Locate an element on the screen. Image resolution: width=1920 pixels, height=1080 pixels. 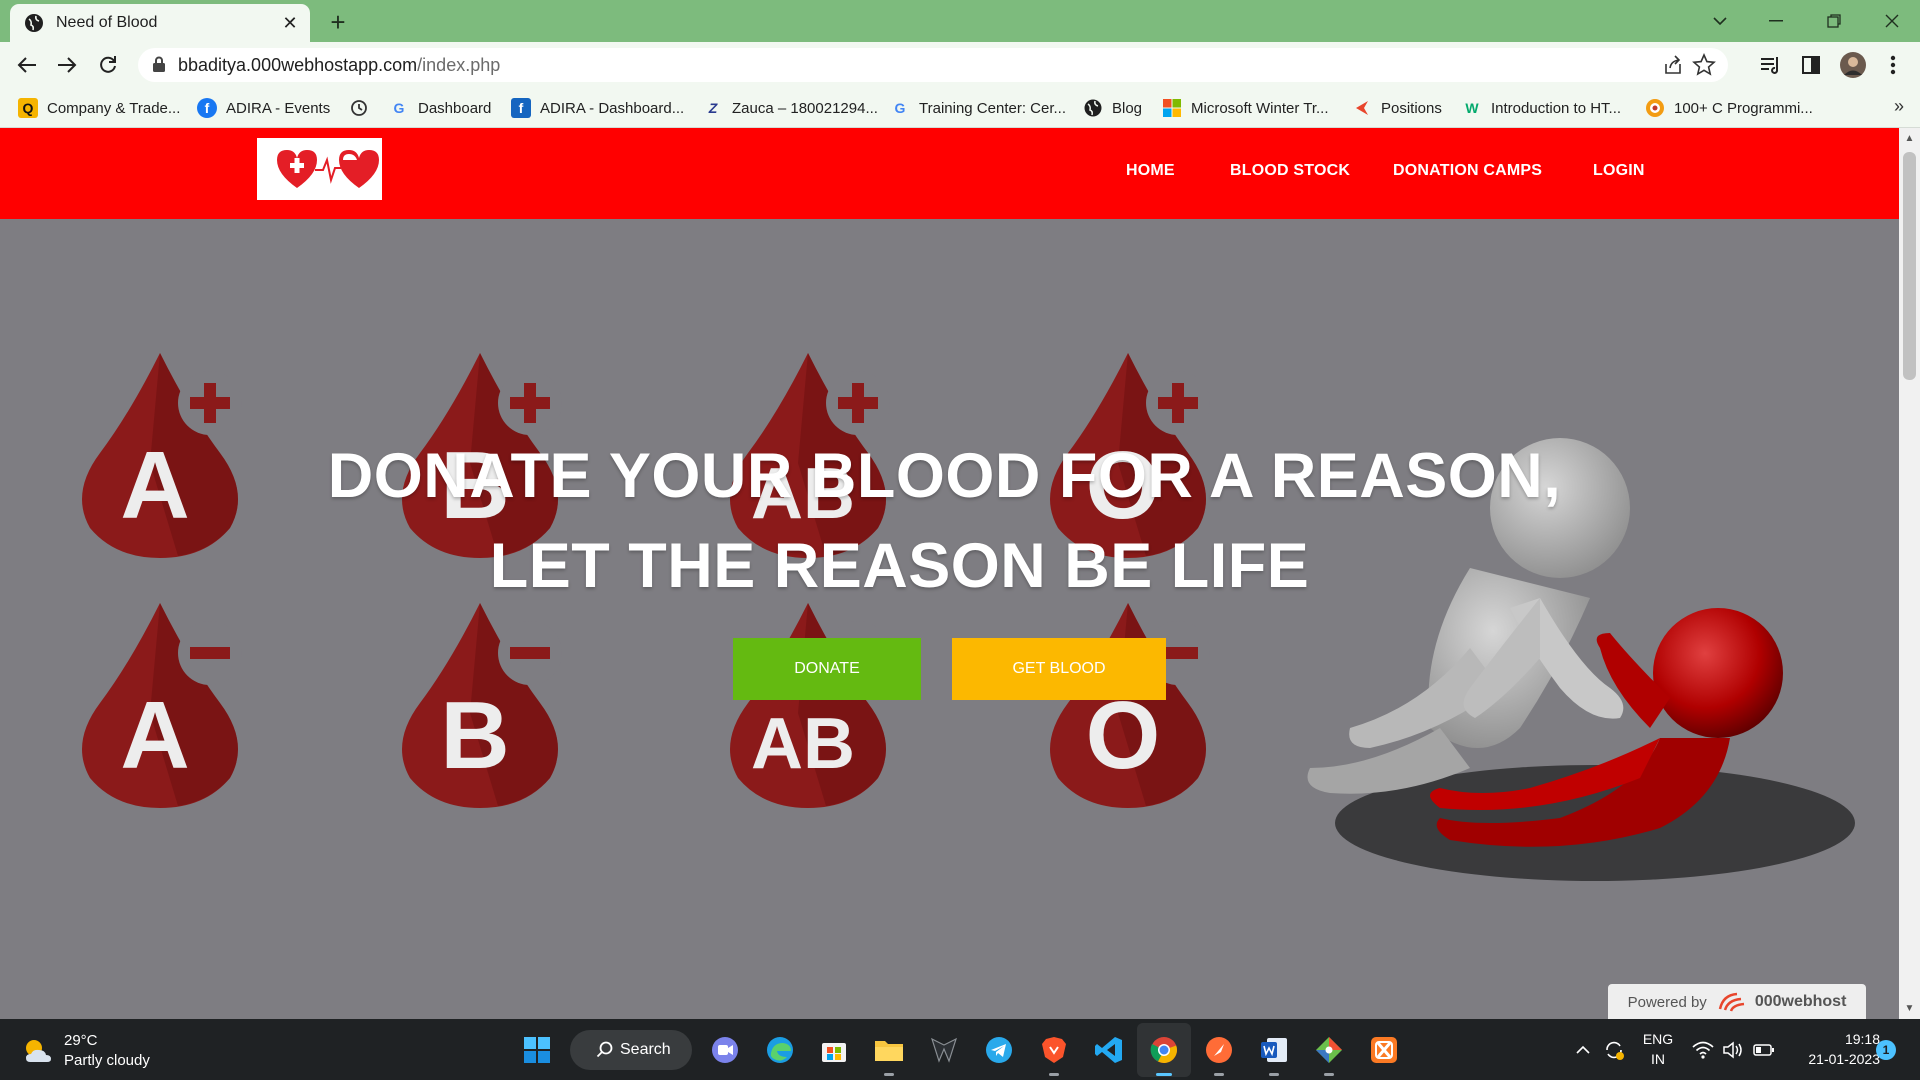
google-icon: G is located at coordinates (900, 108).